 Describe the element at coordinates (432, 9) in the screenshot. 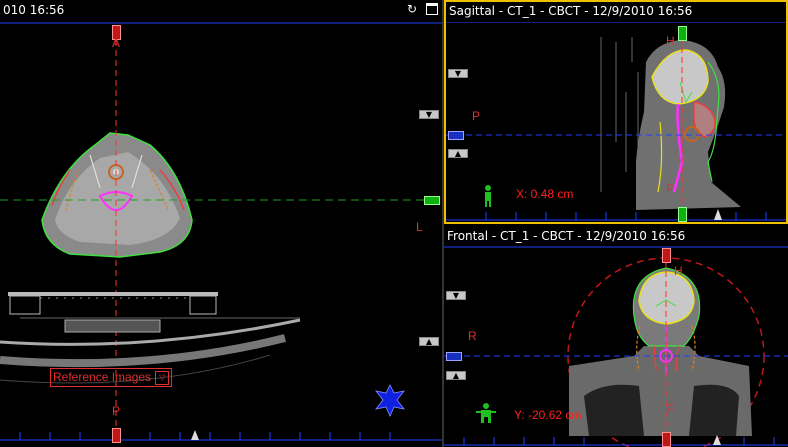

I see `maximize-icon` at that location.